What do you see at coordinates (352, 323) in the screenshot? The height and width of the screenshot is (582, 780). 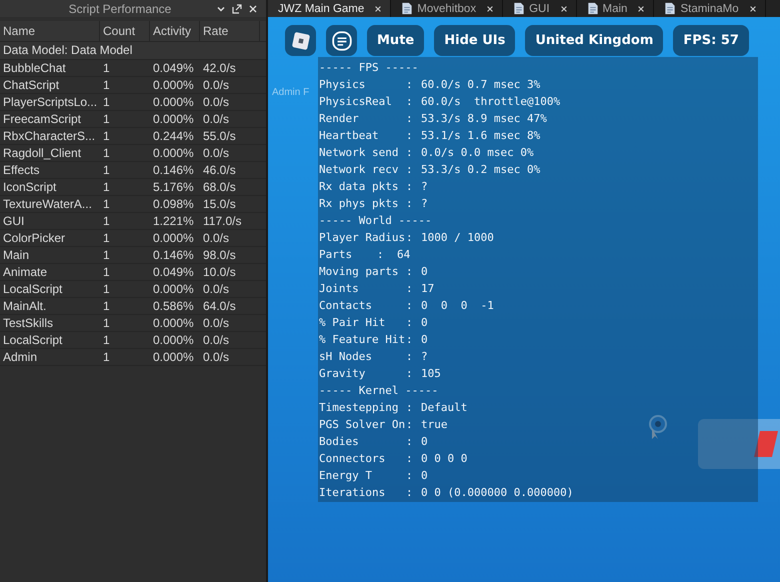 I see `stat-label: % Pair Hit` at bounding box center [352, 323].